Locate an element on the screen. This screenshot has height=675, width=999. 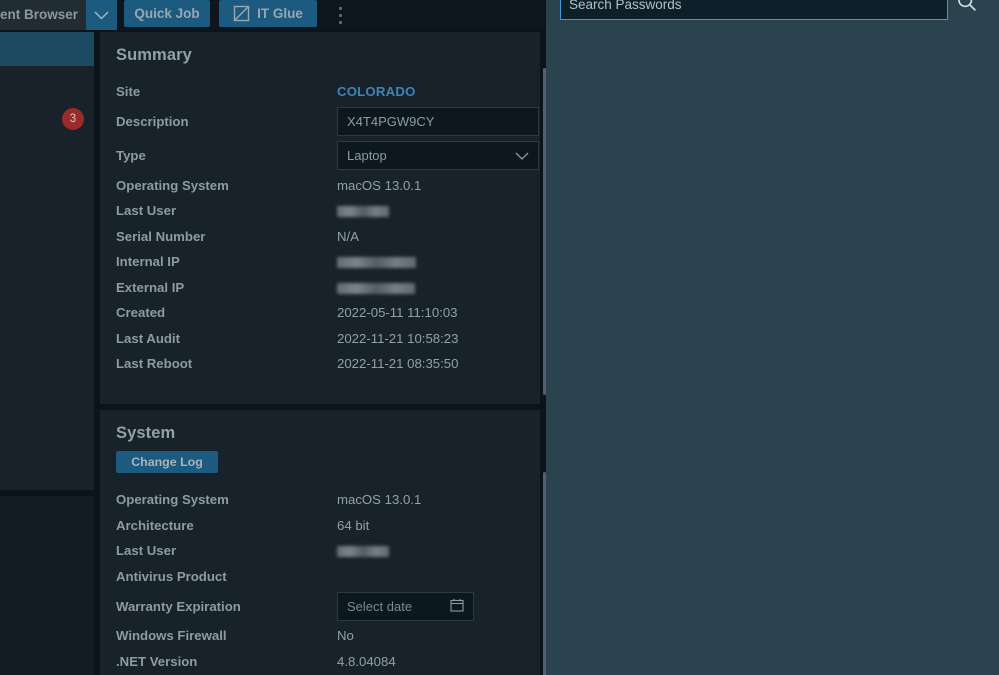
type-select-value: Laptop is located at coordinates (367, 155).